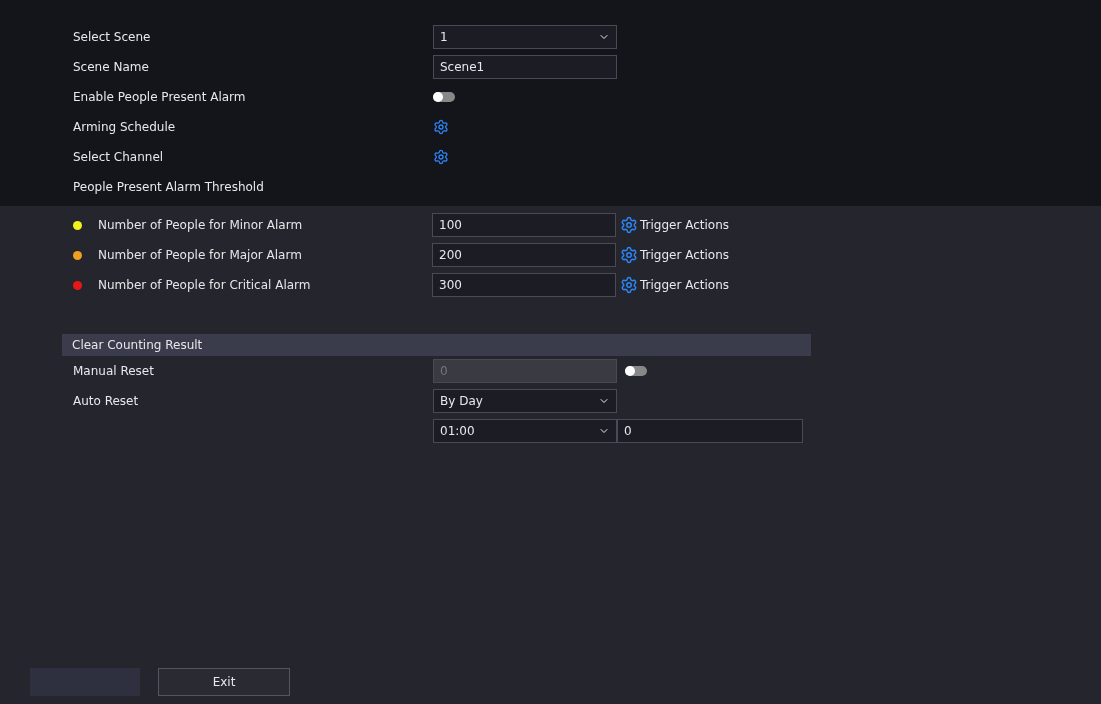  What do you see at coordinates (444, 97) in the screenshot?
I see `toggle-switch` at bounding box center [444, 97].